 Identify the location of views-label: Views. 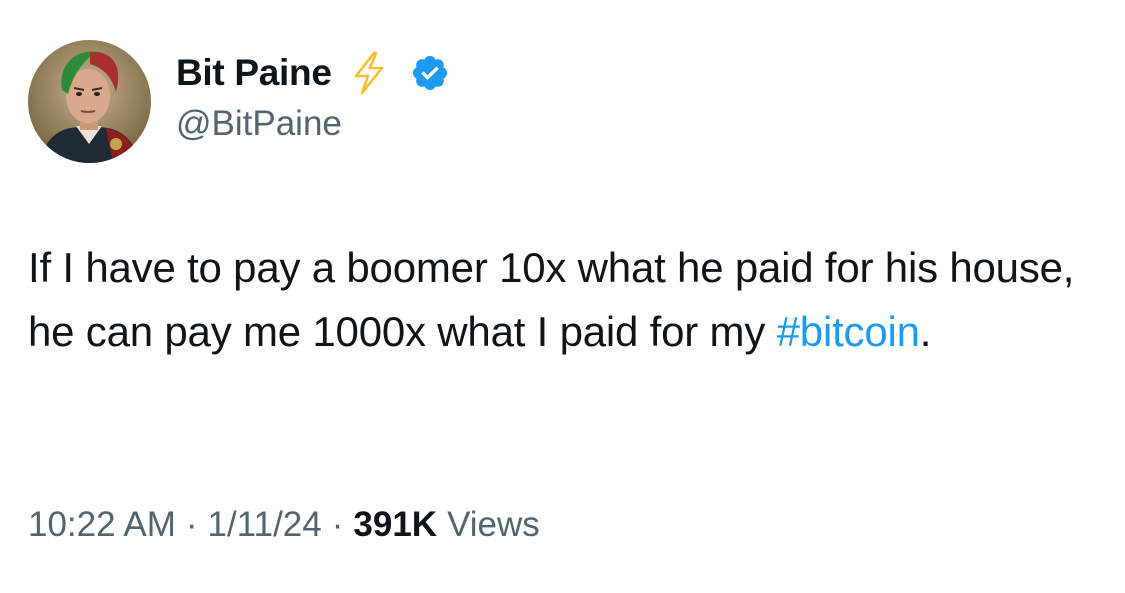
(493, 524).